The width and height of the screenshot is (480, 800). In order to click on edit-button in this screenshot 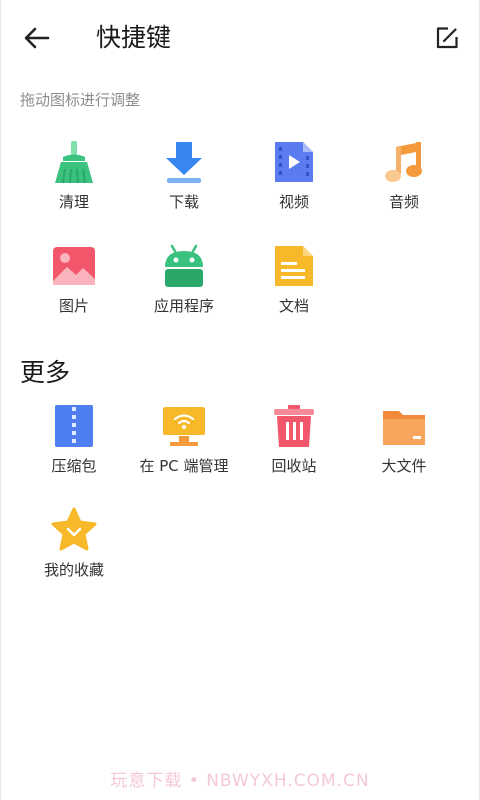, I will do `click(447, 38)`.